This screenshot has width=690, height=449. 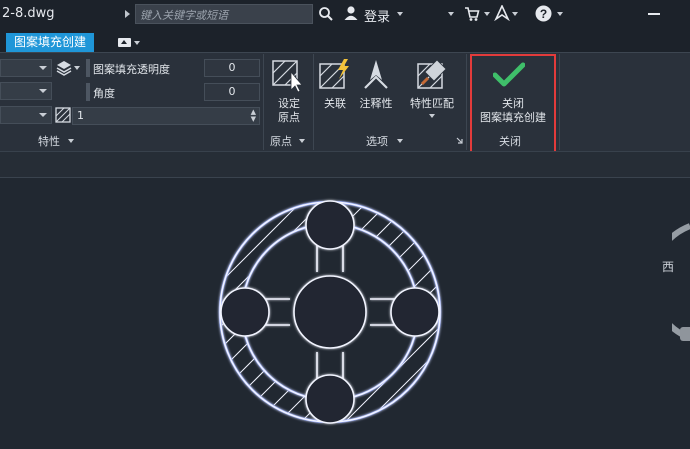 What do you see at coordinates (137, 43) in the screenshot?
I see `ribbon-minimize-caret-icon` at bounding box center [137, 43].